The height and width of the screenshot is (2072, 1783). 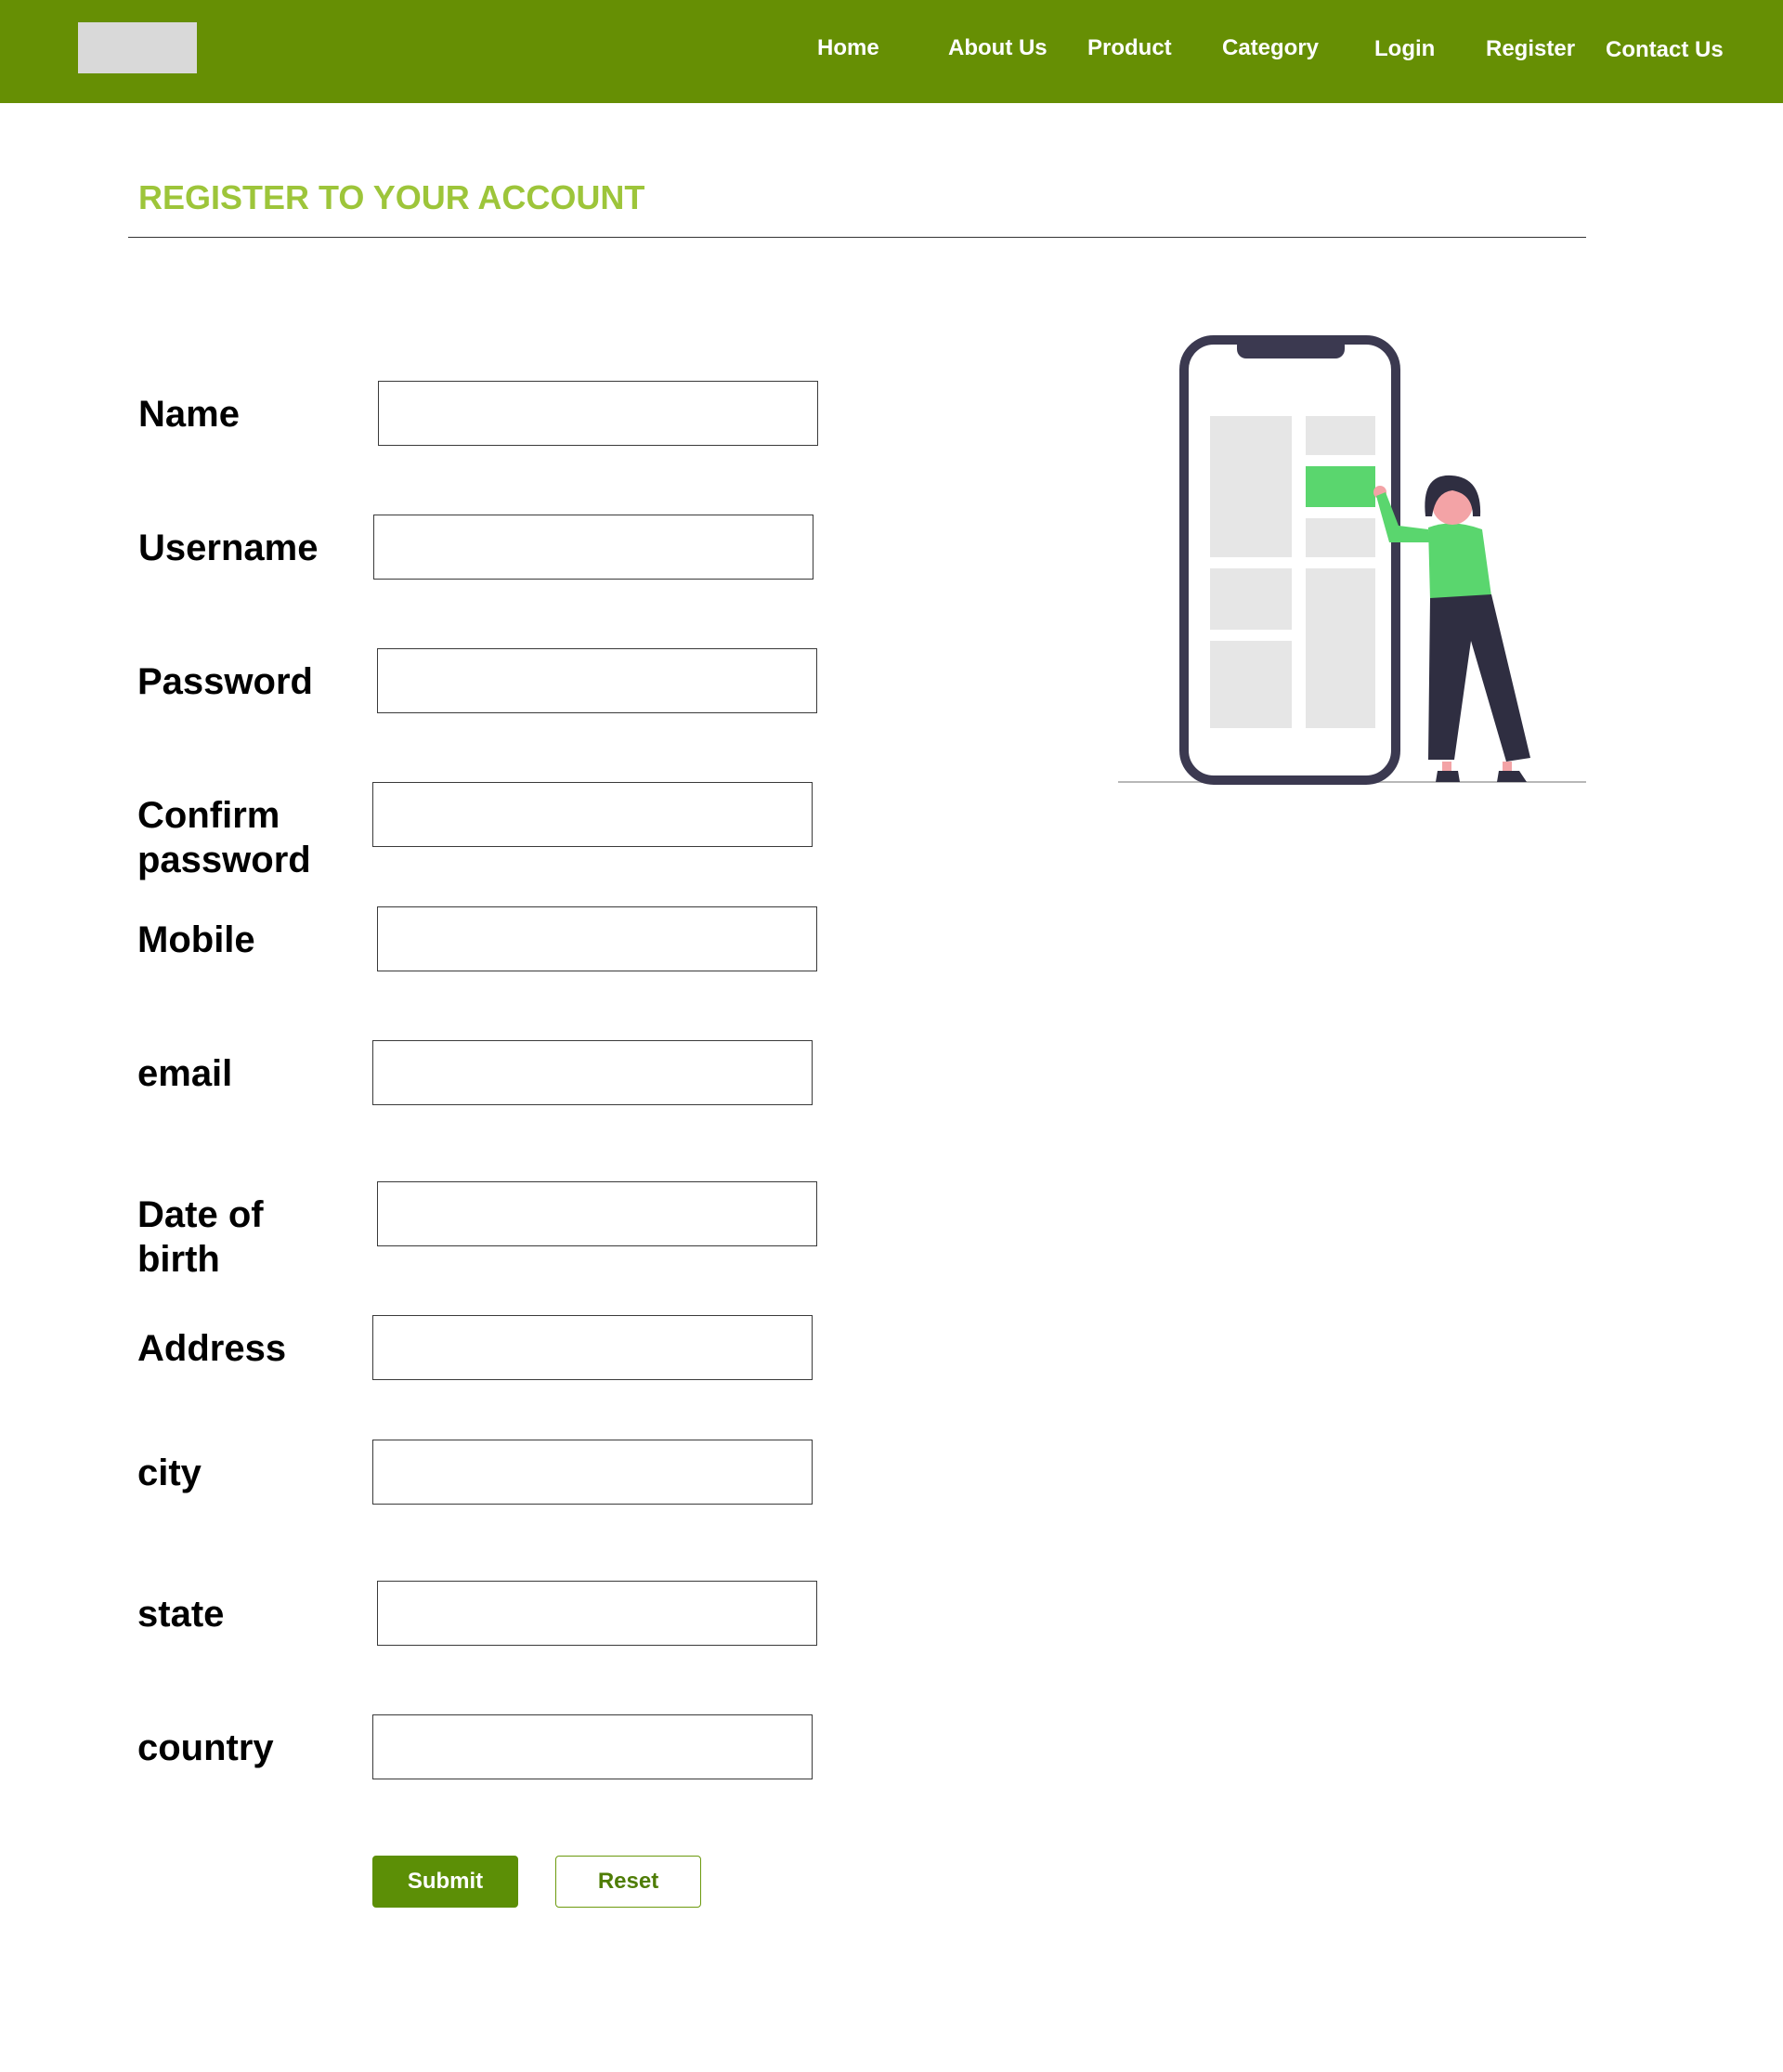 I want to click on state-input, so click(x=597, y=1613).